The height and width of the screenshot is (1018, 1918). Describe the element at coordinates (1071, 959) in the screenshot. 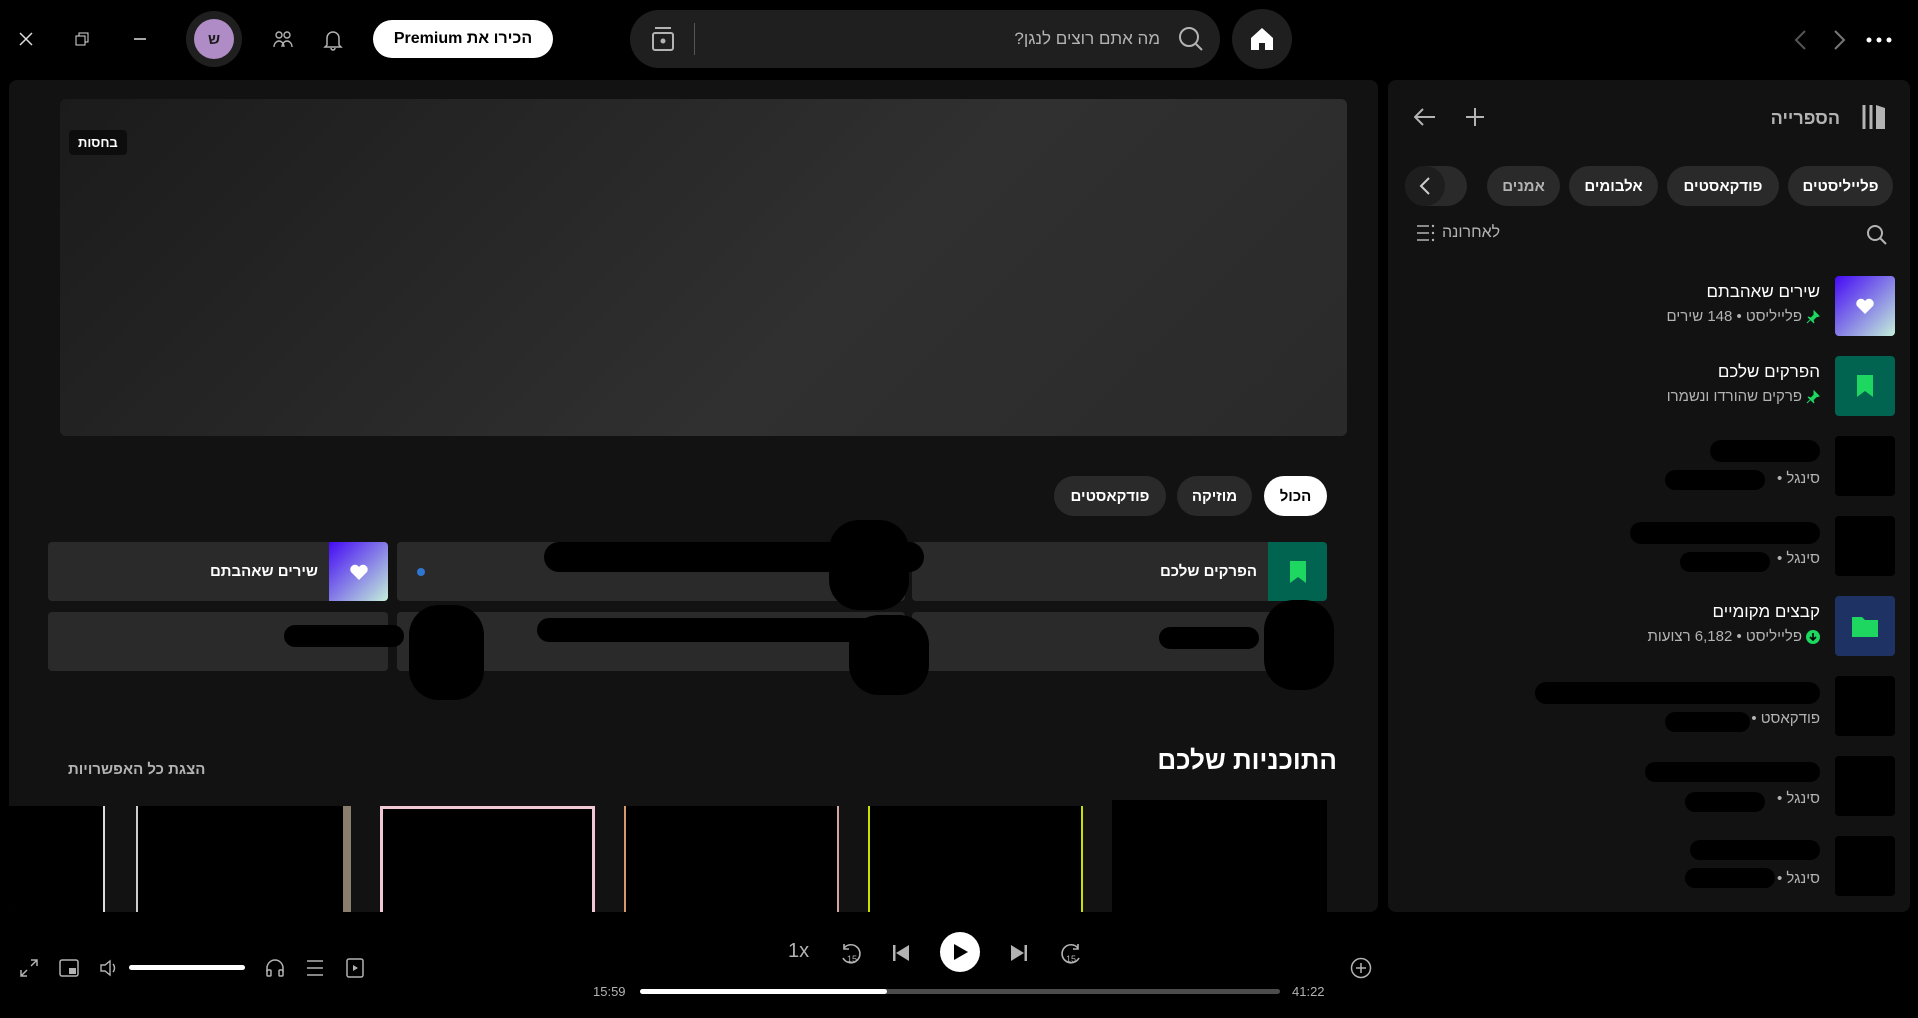

I see `skip-forward-label: 15` at that location.